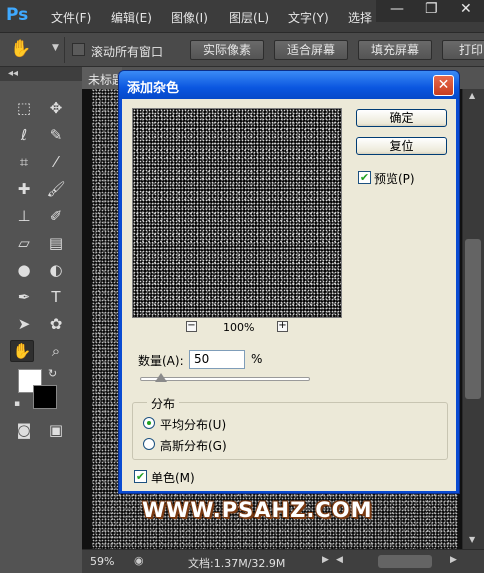  I want to click on scroll-left-icon: ◀, so click(339, 560).